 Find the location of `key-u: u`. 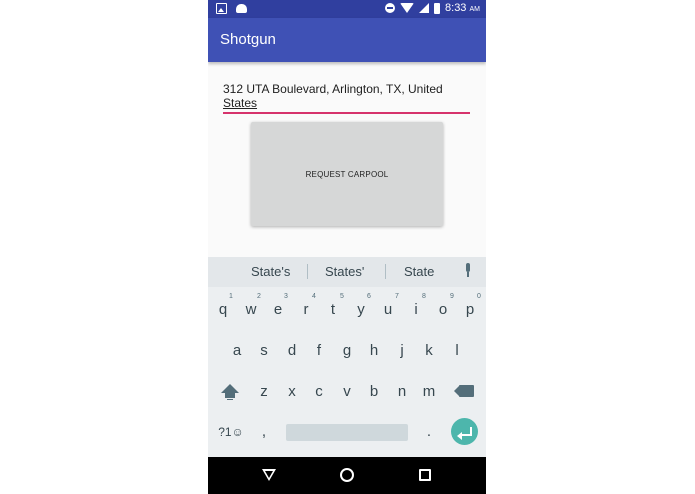

key-u: u is located at coordinates (388, 309).